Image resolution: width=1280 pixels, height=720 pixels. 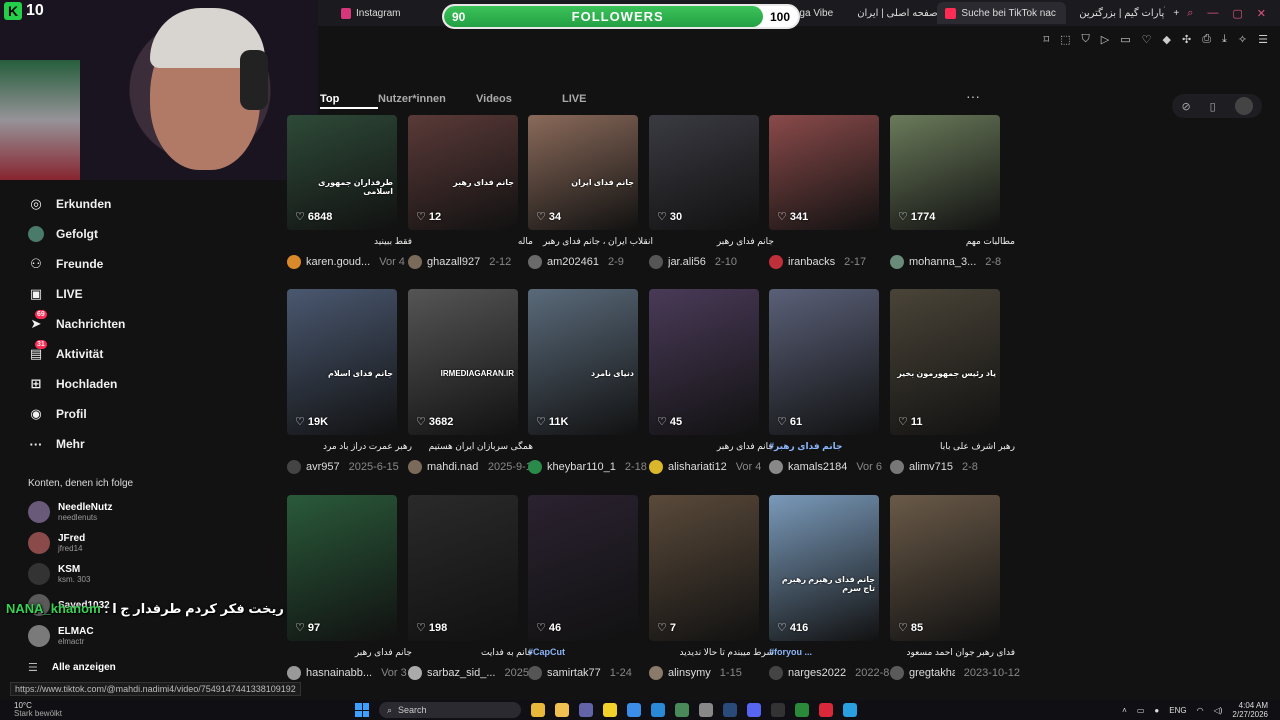 I want to click on obs-icon, so click(x=778, y=710).